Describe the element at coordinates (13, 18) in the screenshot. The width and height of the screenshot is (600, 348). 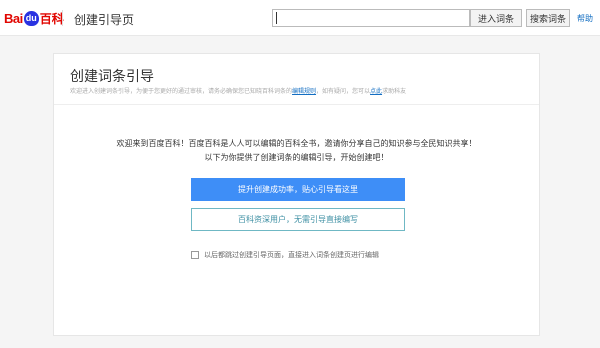
I see `logo-bai-text: Bai` at that location.